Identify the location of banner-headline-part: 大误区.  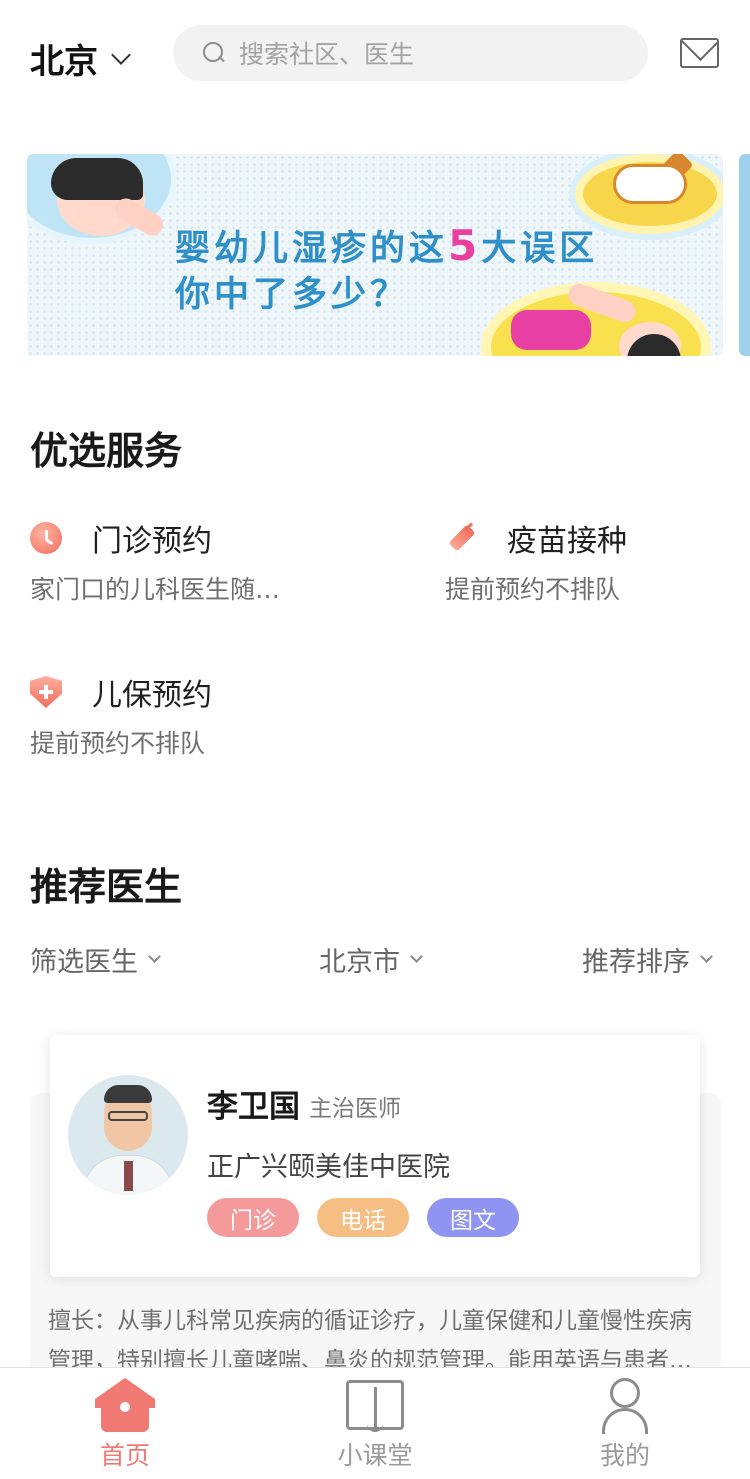
(540, 249).